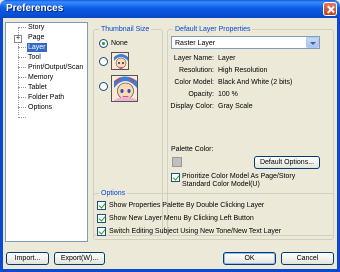 The height and width of the screenshot is (272, 340). I want to click on opacity-value: 100 %, so click(228, 94).